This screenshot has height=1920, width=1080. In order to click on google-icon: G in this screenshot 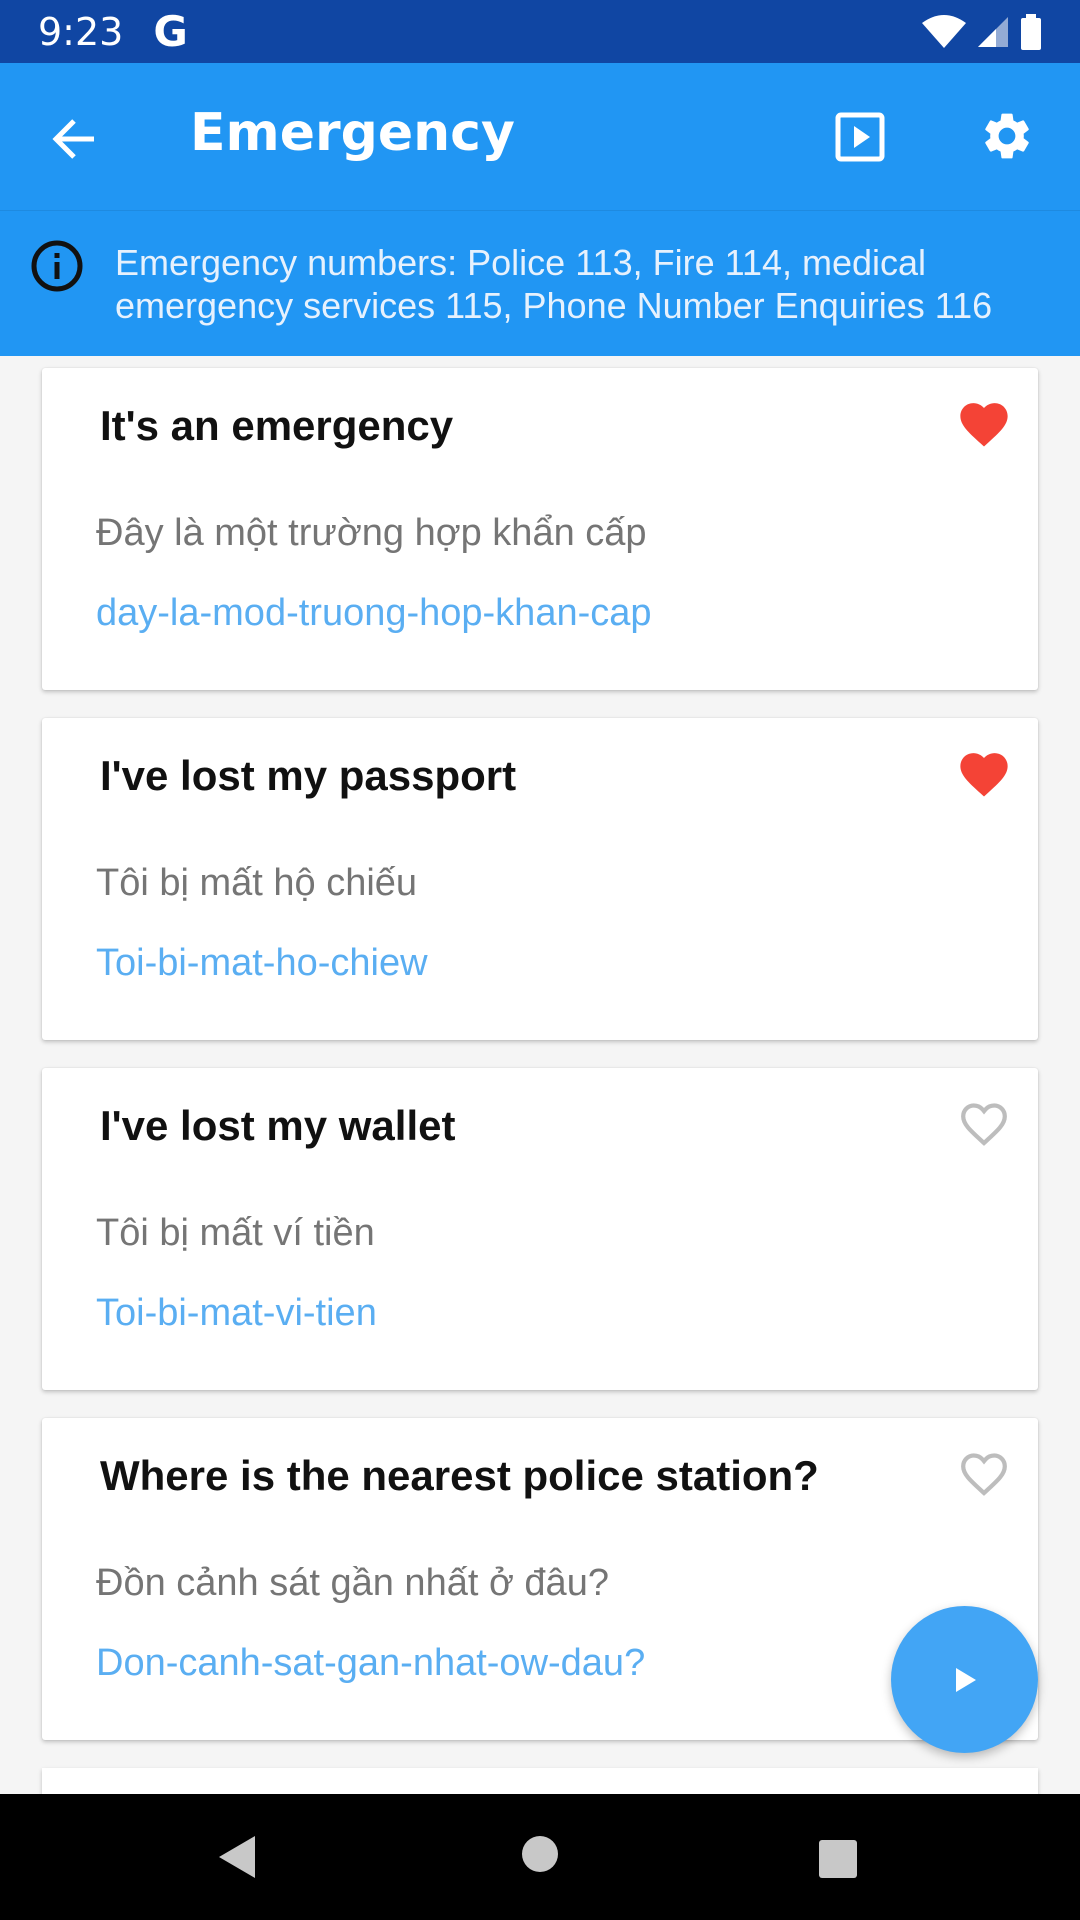, I will do `click(170, 31)`.